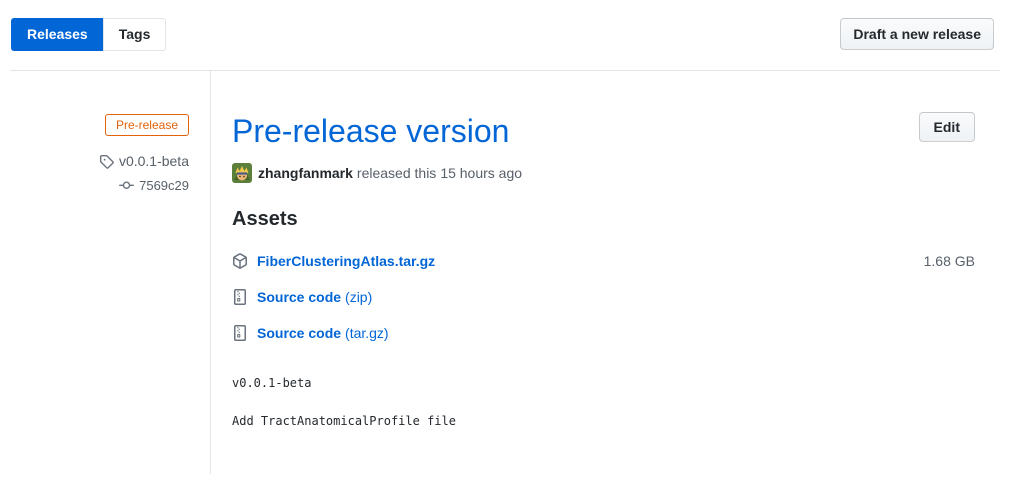 The width and height of the screenshot is (1011, 495). Describe the element at coordinates (94, 185) in the screenshot. I see `commit-row: 7569c29` at that location.